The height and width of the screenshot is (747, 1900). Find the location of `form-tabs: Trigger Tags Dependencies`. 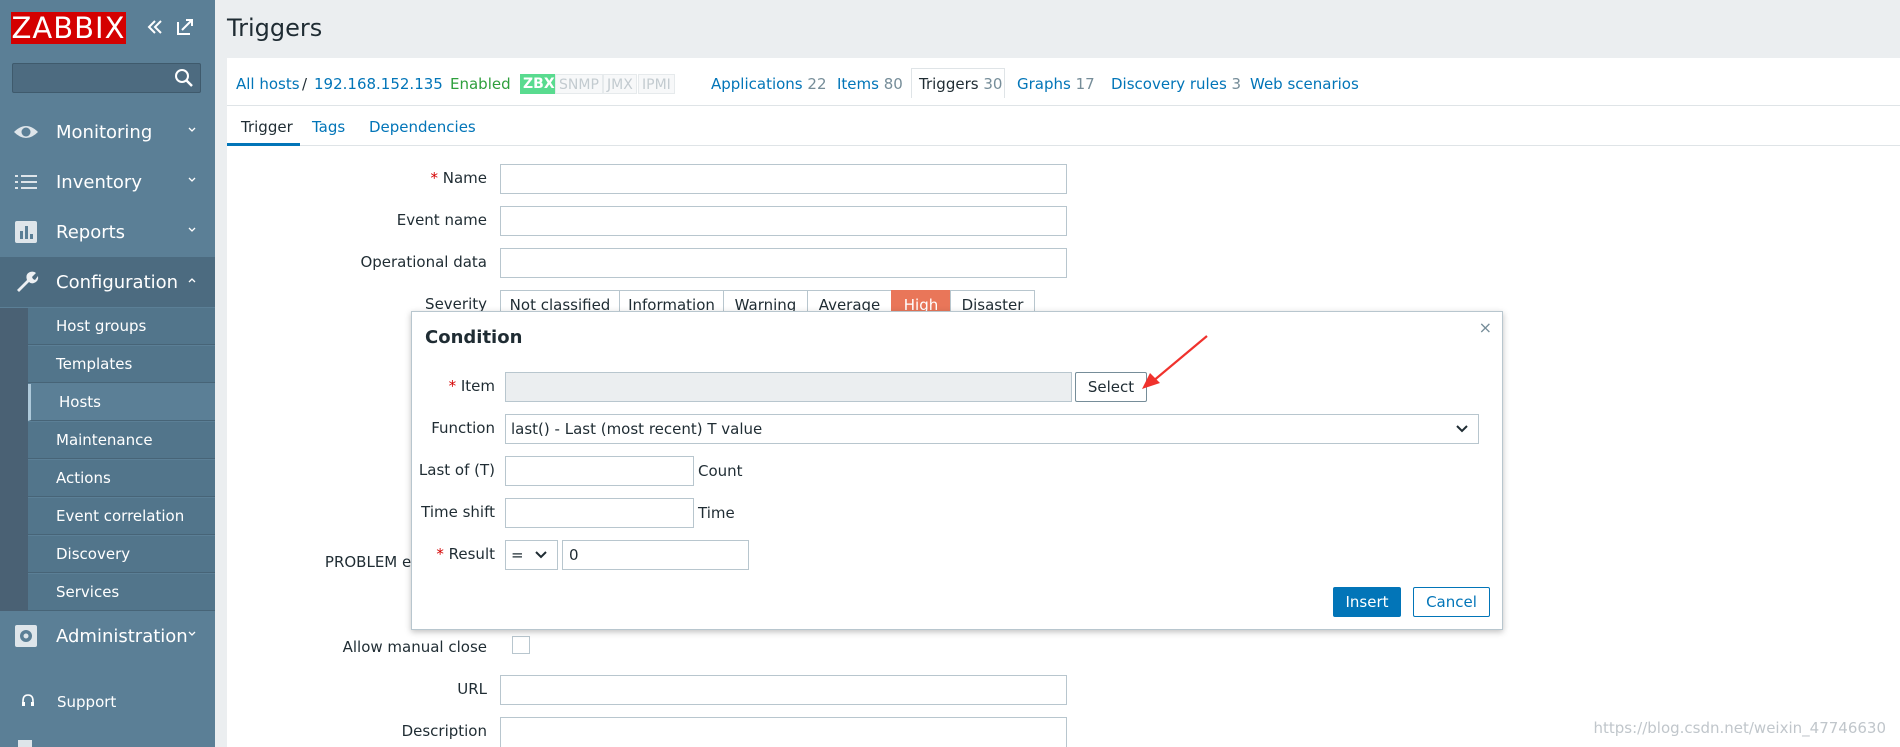

form-tabs: Trigger Tags Dependencies is located at coordinates (1063, 126).